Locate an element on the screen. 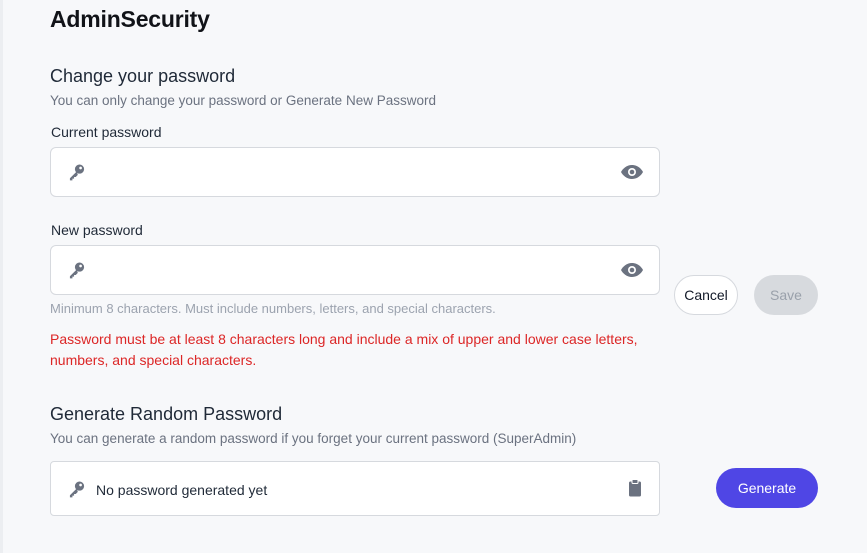 The width and height of the screenshot is (867, 553). generated-password-field: No password generated yet is located at coordinates (355, 488).